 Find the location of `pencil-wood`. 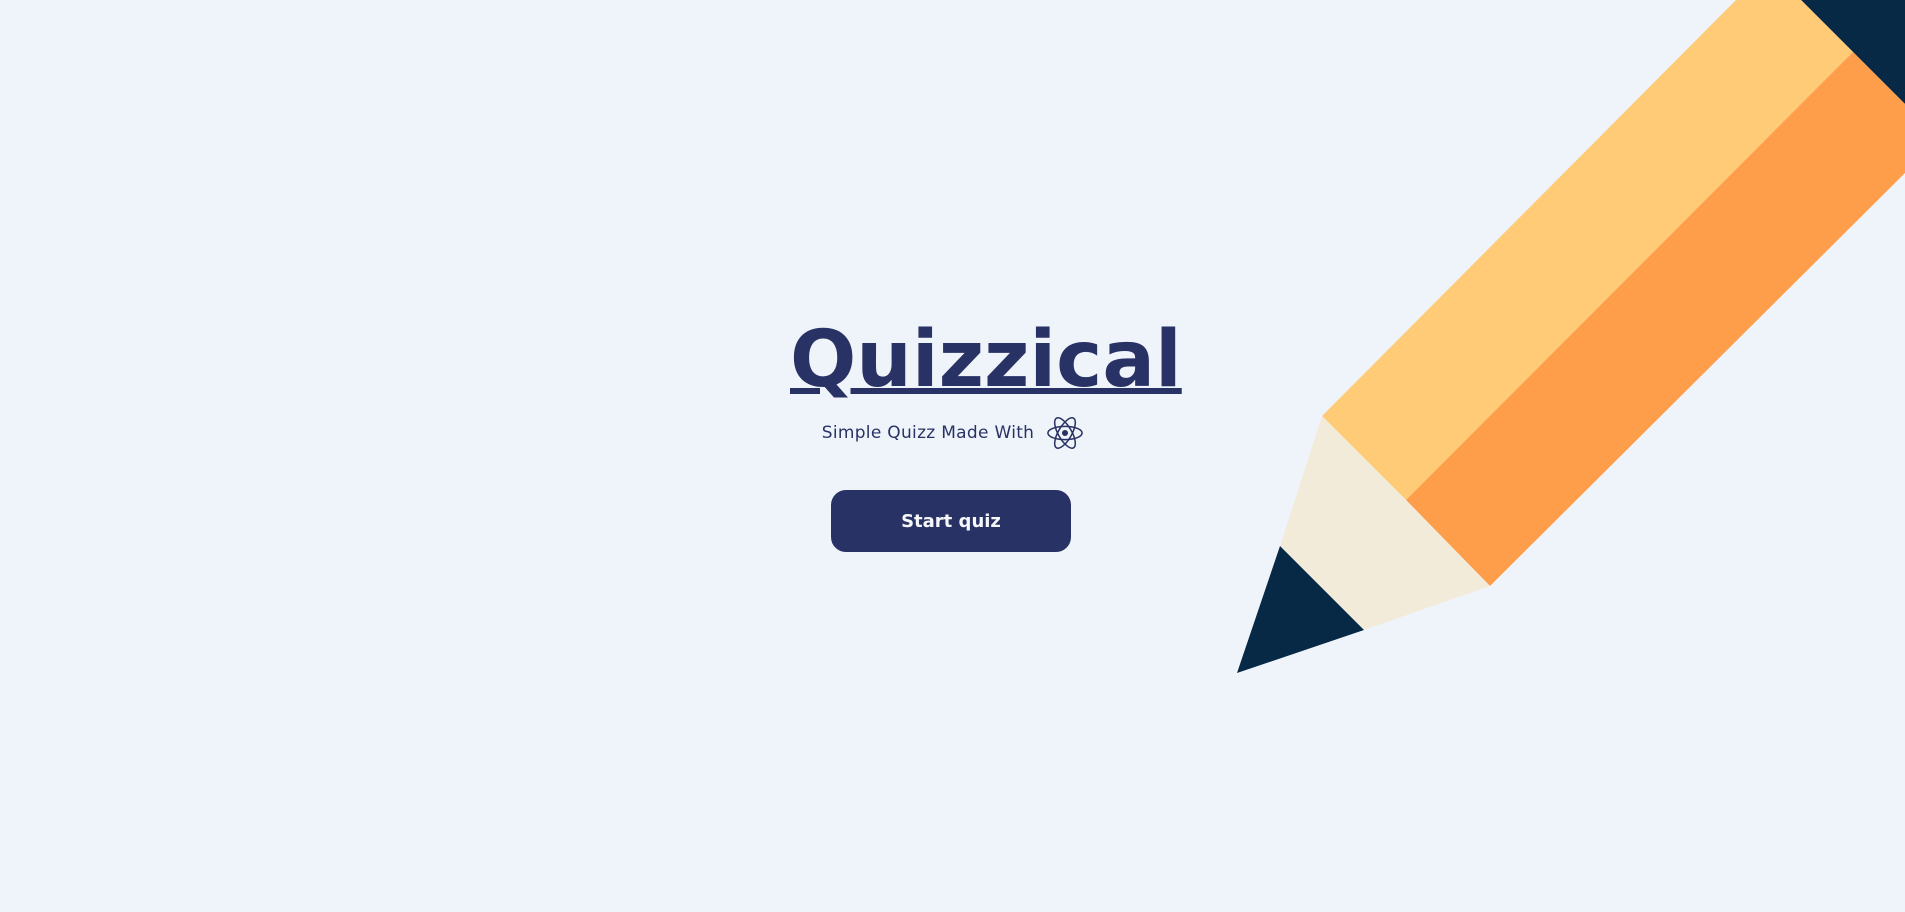

pencil-wood is located at coordinates (1385, 523).